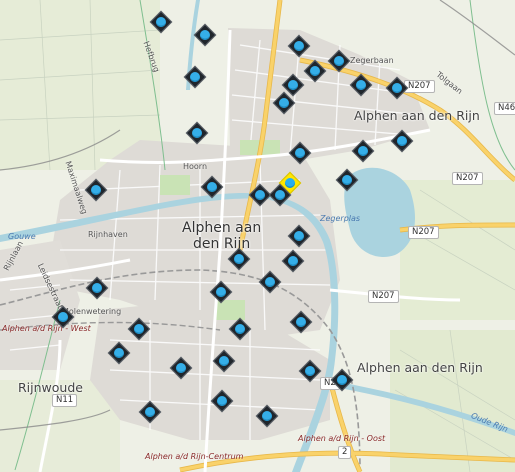 Image resolution: width=515 pixels, height=472 pixels. I want to click on place-label-rijnhaven: Rijnhaven, so click(108, 234).